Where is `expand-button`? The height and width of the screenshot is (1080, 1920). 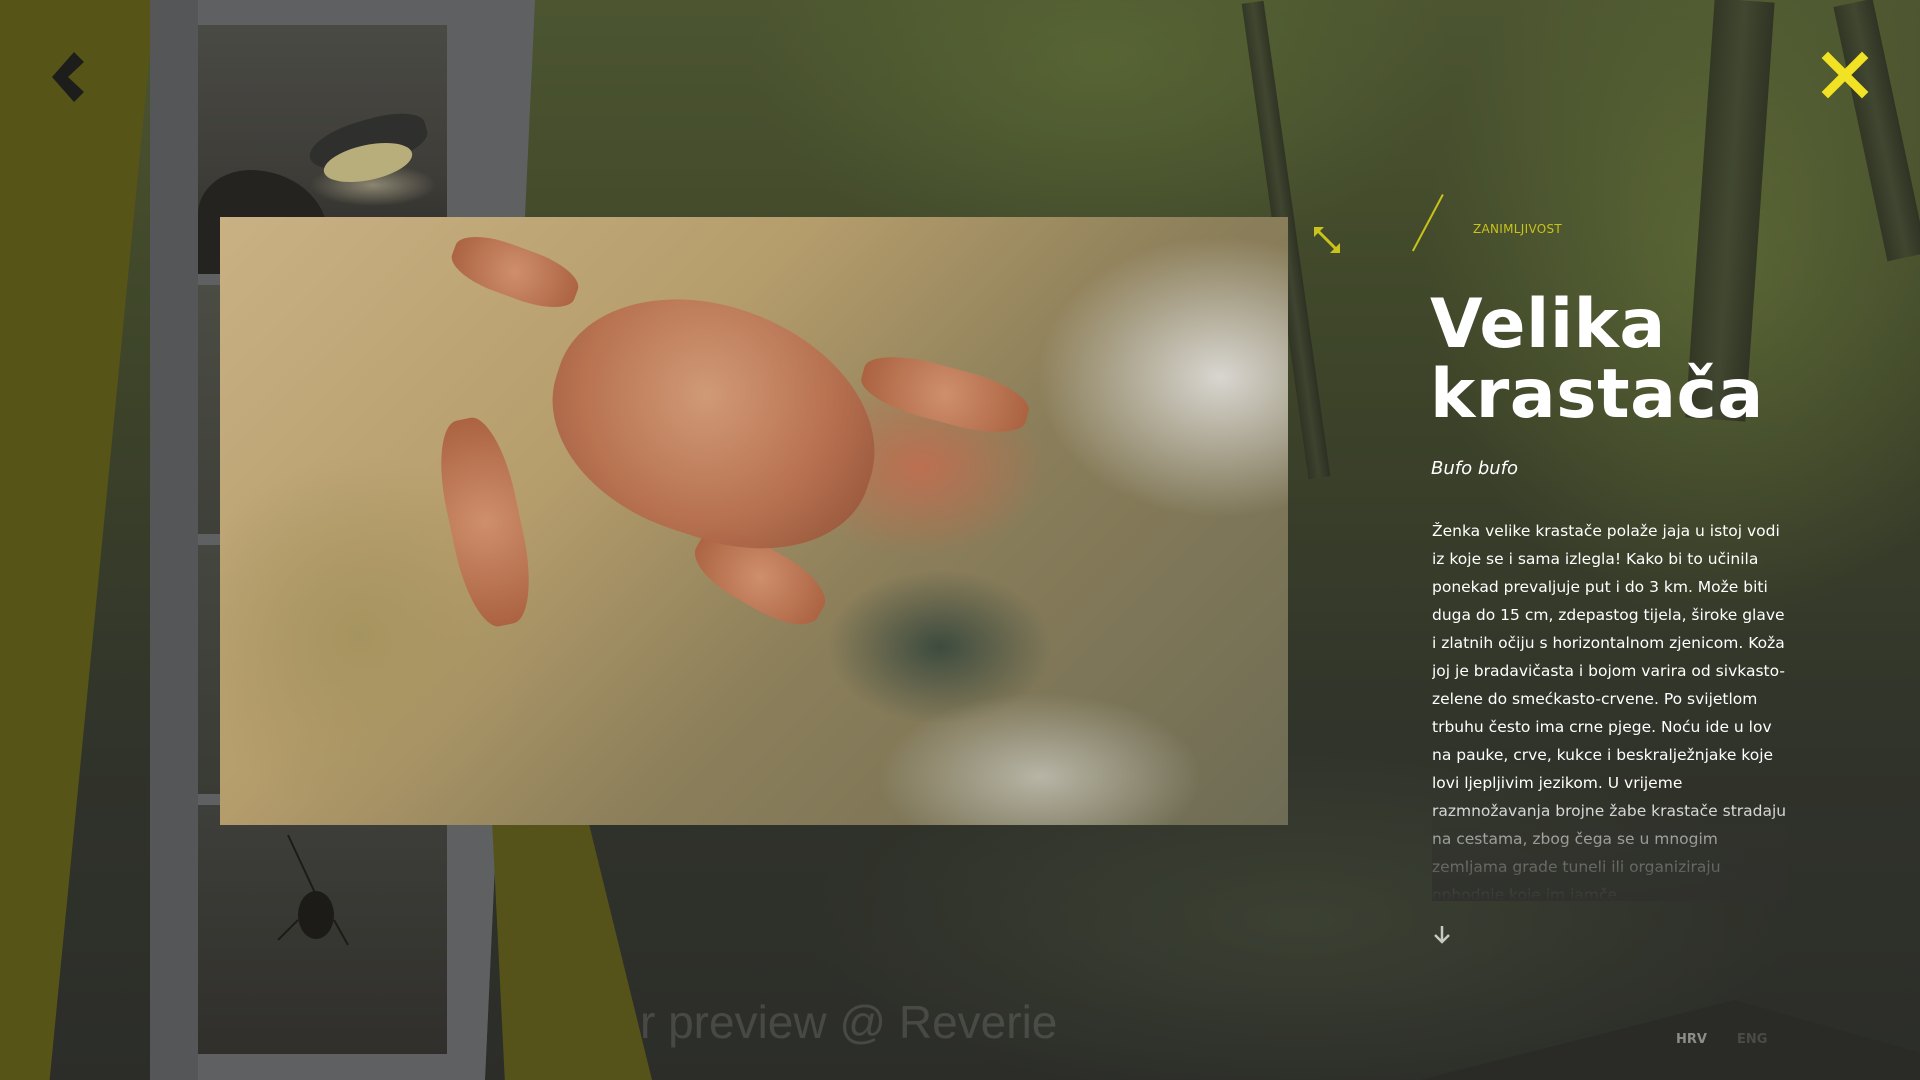
expand-button is located at coordinates (1327, 240).